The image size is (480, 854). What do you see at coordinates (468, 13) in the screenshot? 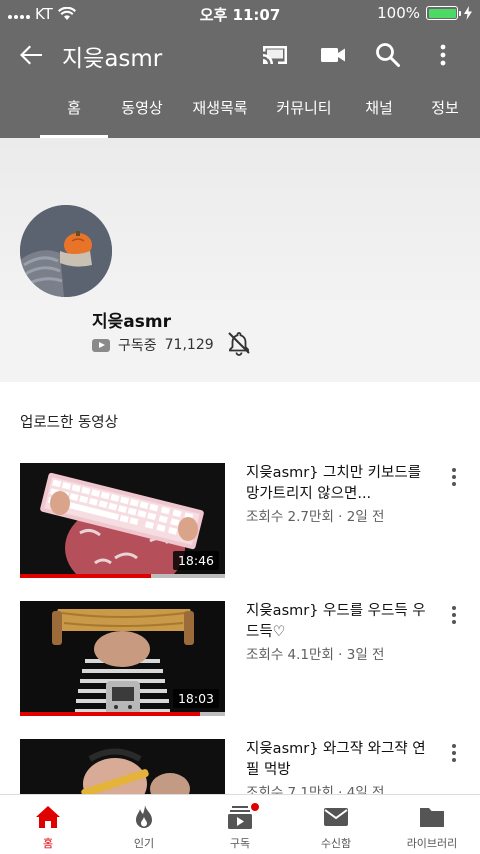
I see `charging-icon` at bounding box center [468, 13].